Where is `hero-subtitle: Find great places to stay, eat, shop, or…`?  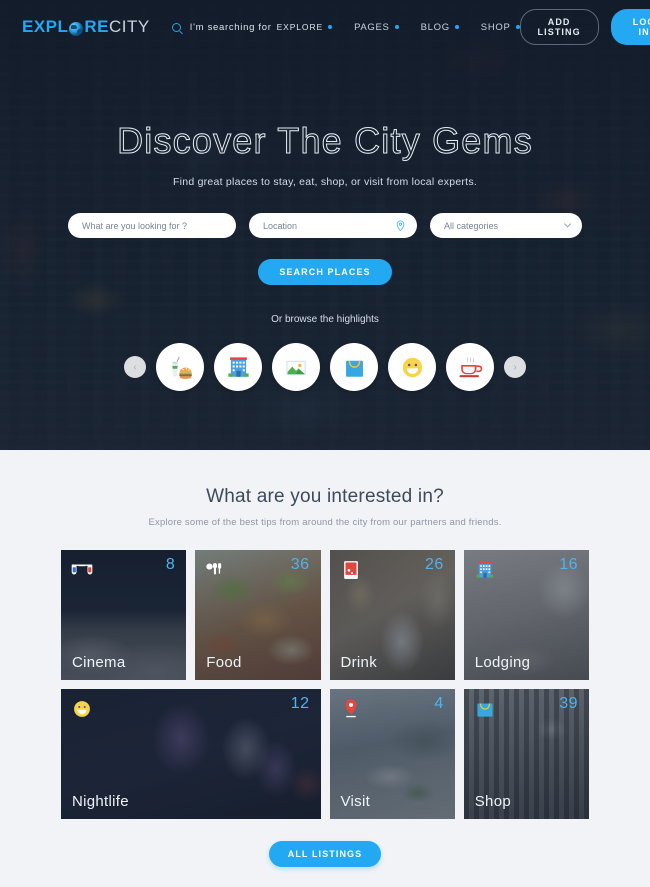 hero-subtitle: Find great places to stay, eat, shop, or… is located at coordinates (324, 182).